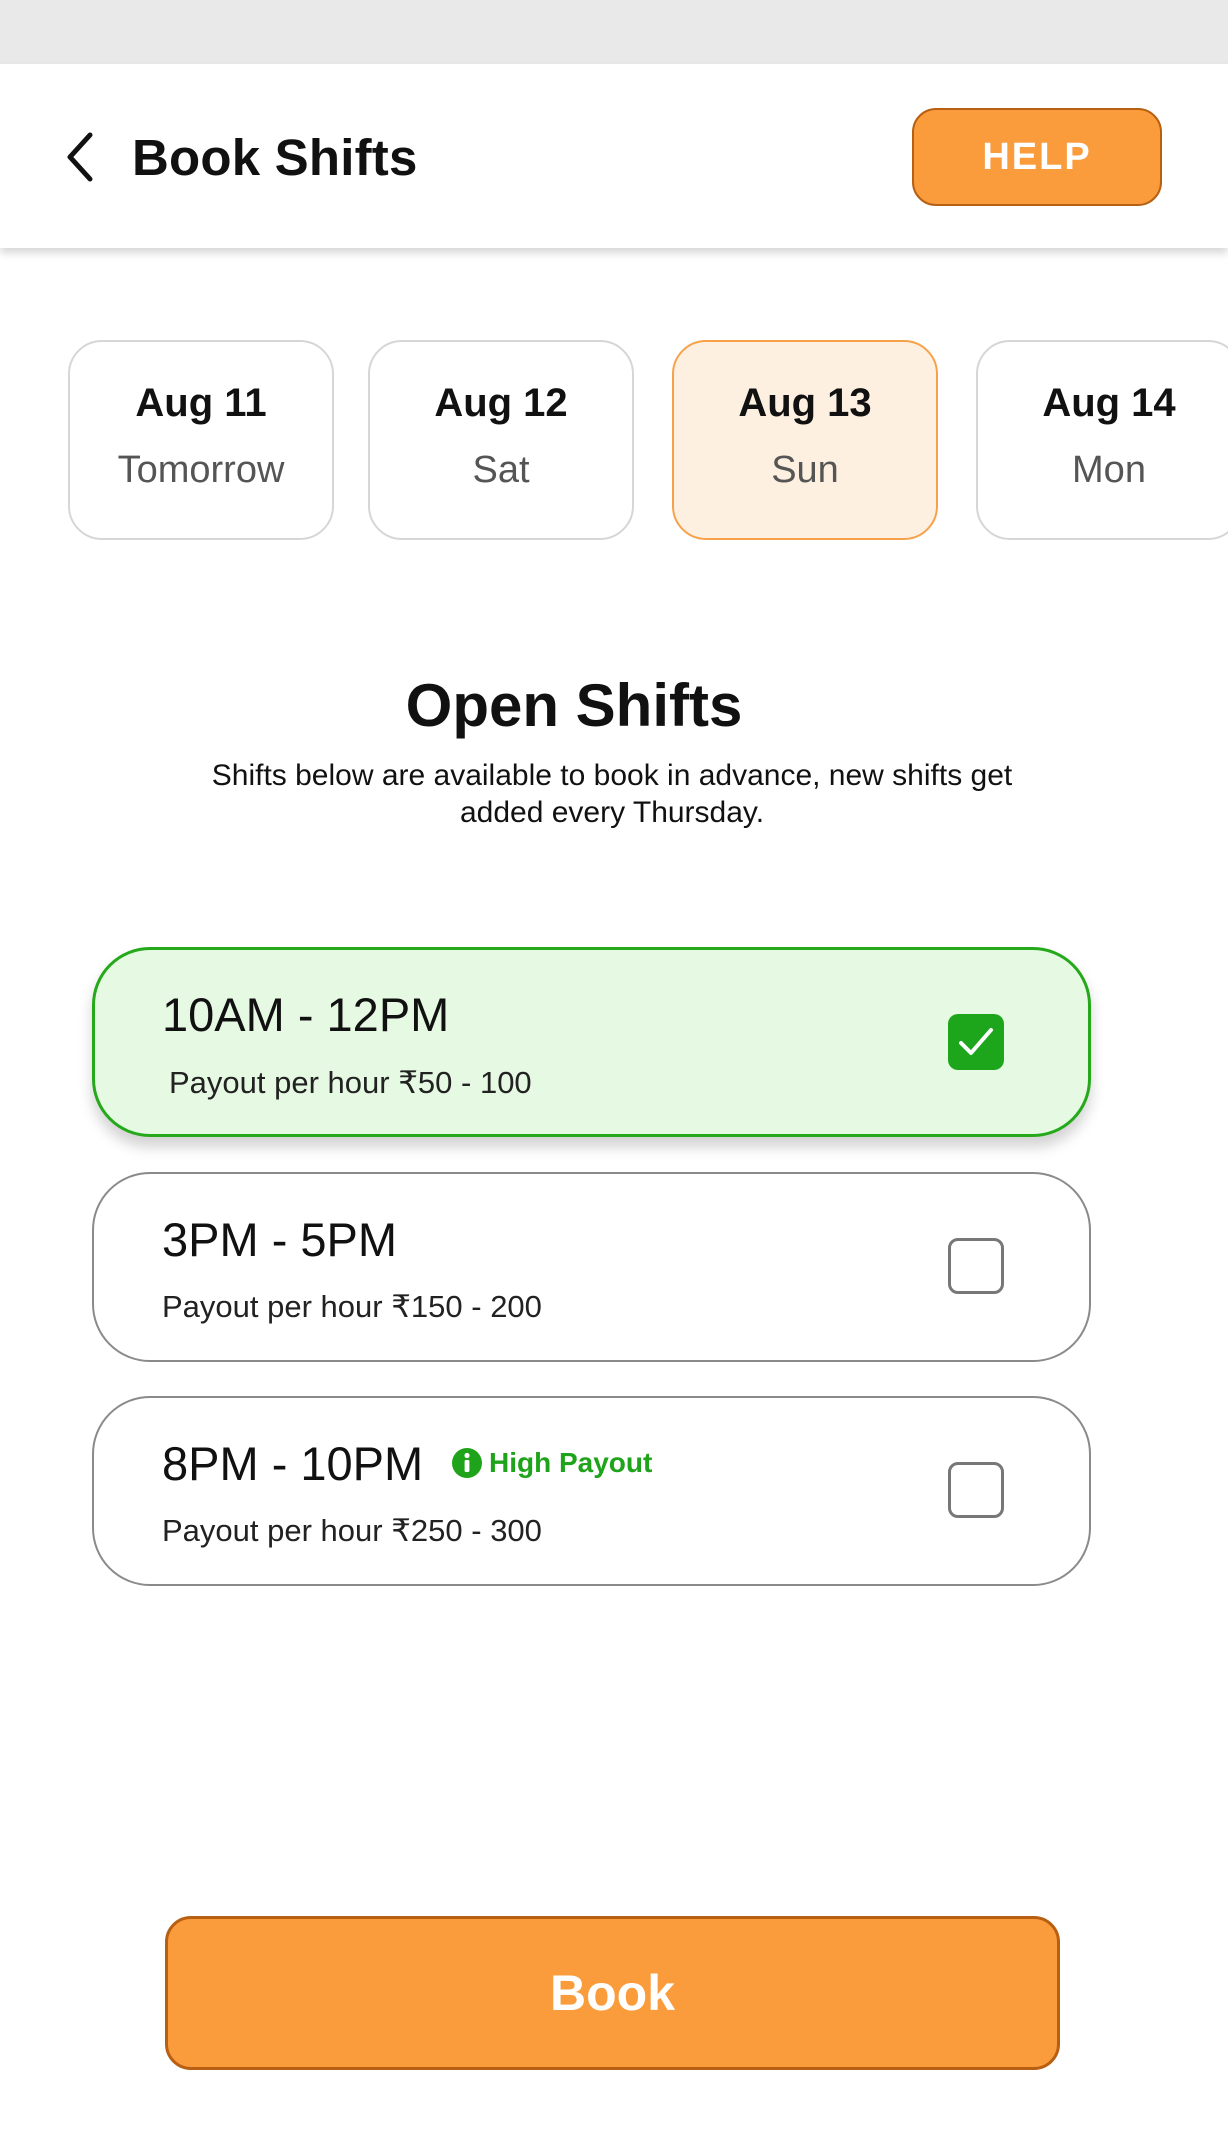  Describe the element at coordinates (591, 1042) in the screenshot. I see `shift-card-10am-12pm: 10AM - 12PM Payout per hour ₹50 - 100` at that location.